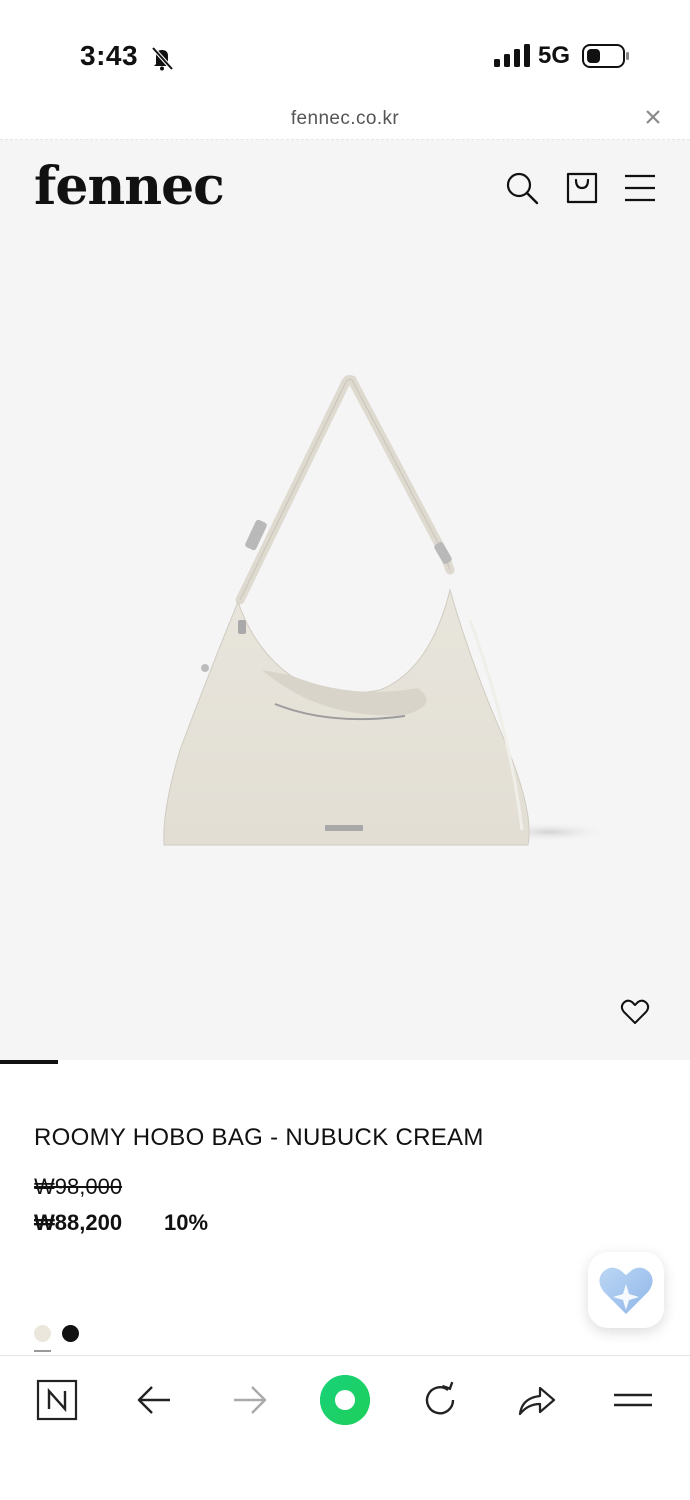 The image size is (690, 1500). Describe the element at coordinates (259, 1137) in the screenshot. I see `product-title: ROOMY HOBO BAG - NUBUCK CREAM` at that location.